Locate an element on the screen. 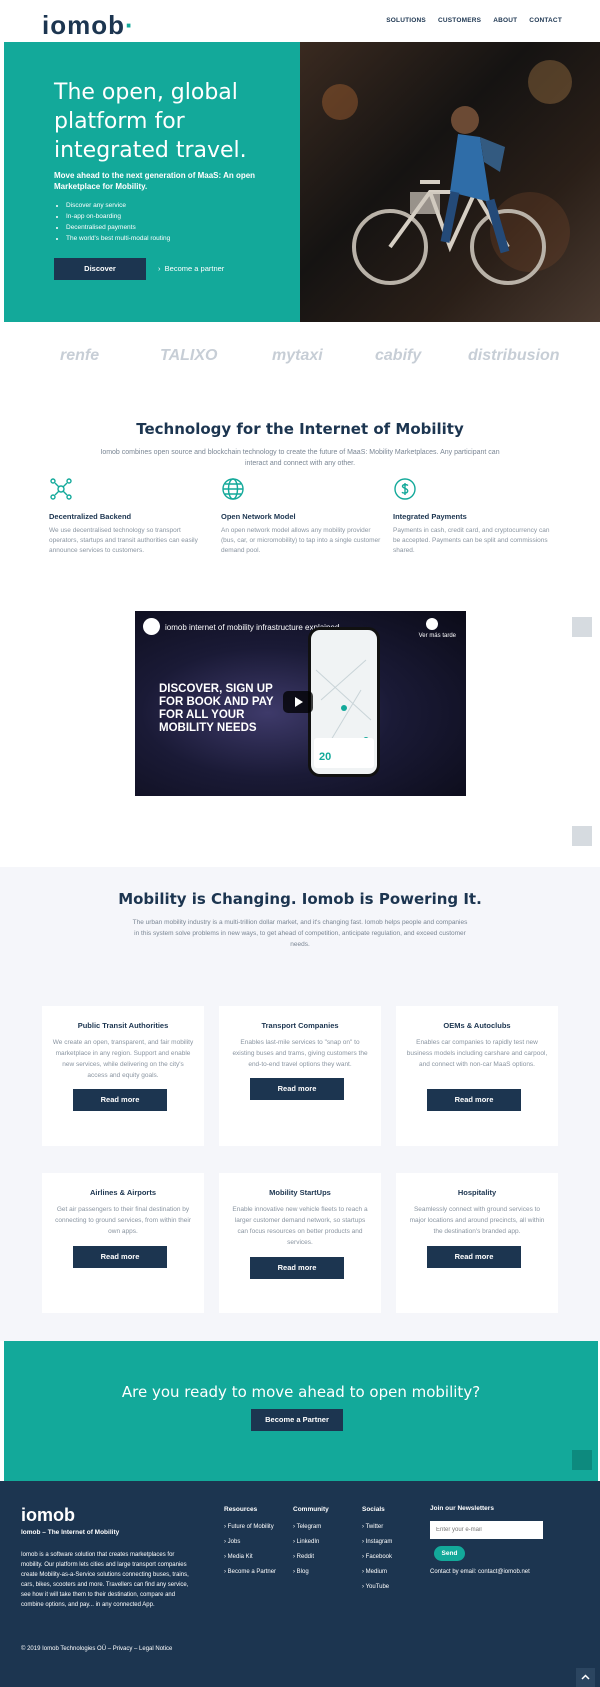 This screenshot has width=600, height=1687. card-title: Airlines & Airports is located at coordinates (123, 1192).